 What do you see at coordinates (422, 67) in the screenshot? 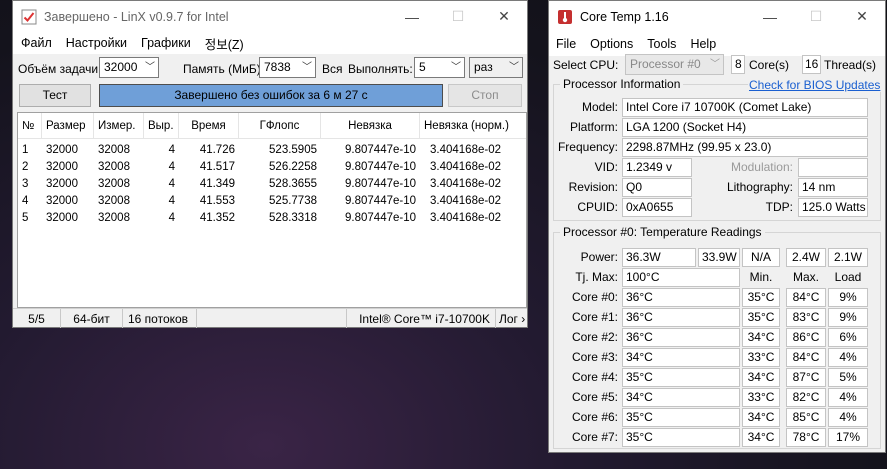
I see `runs-value: 5` at bounding box center [422, 67].